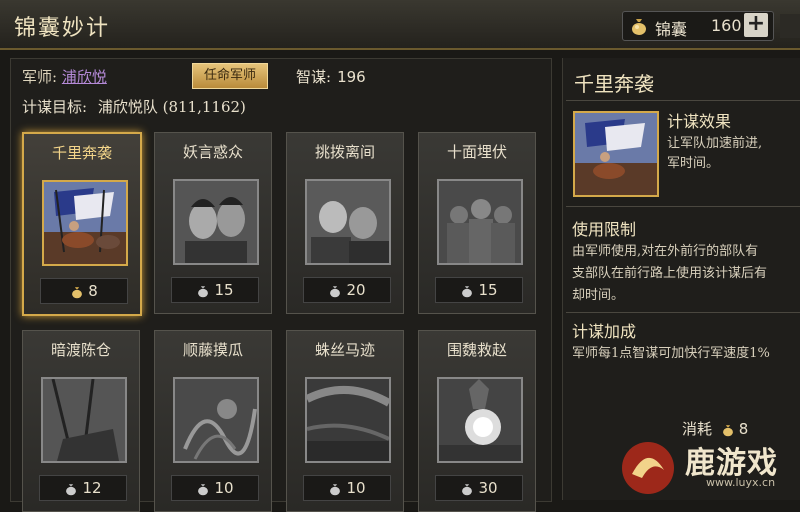 This screenshot has width=800, height=512. I want to click on strategy-card-yaoyan: 妖言惑众 15, so click(213, 223).